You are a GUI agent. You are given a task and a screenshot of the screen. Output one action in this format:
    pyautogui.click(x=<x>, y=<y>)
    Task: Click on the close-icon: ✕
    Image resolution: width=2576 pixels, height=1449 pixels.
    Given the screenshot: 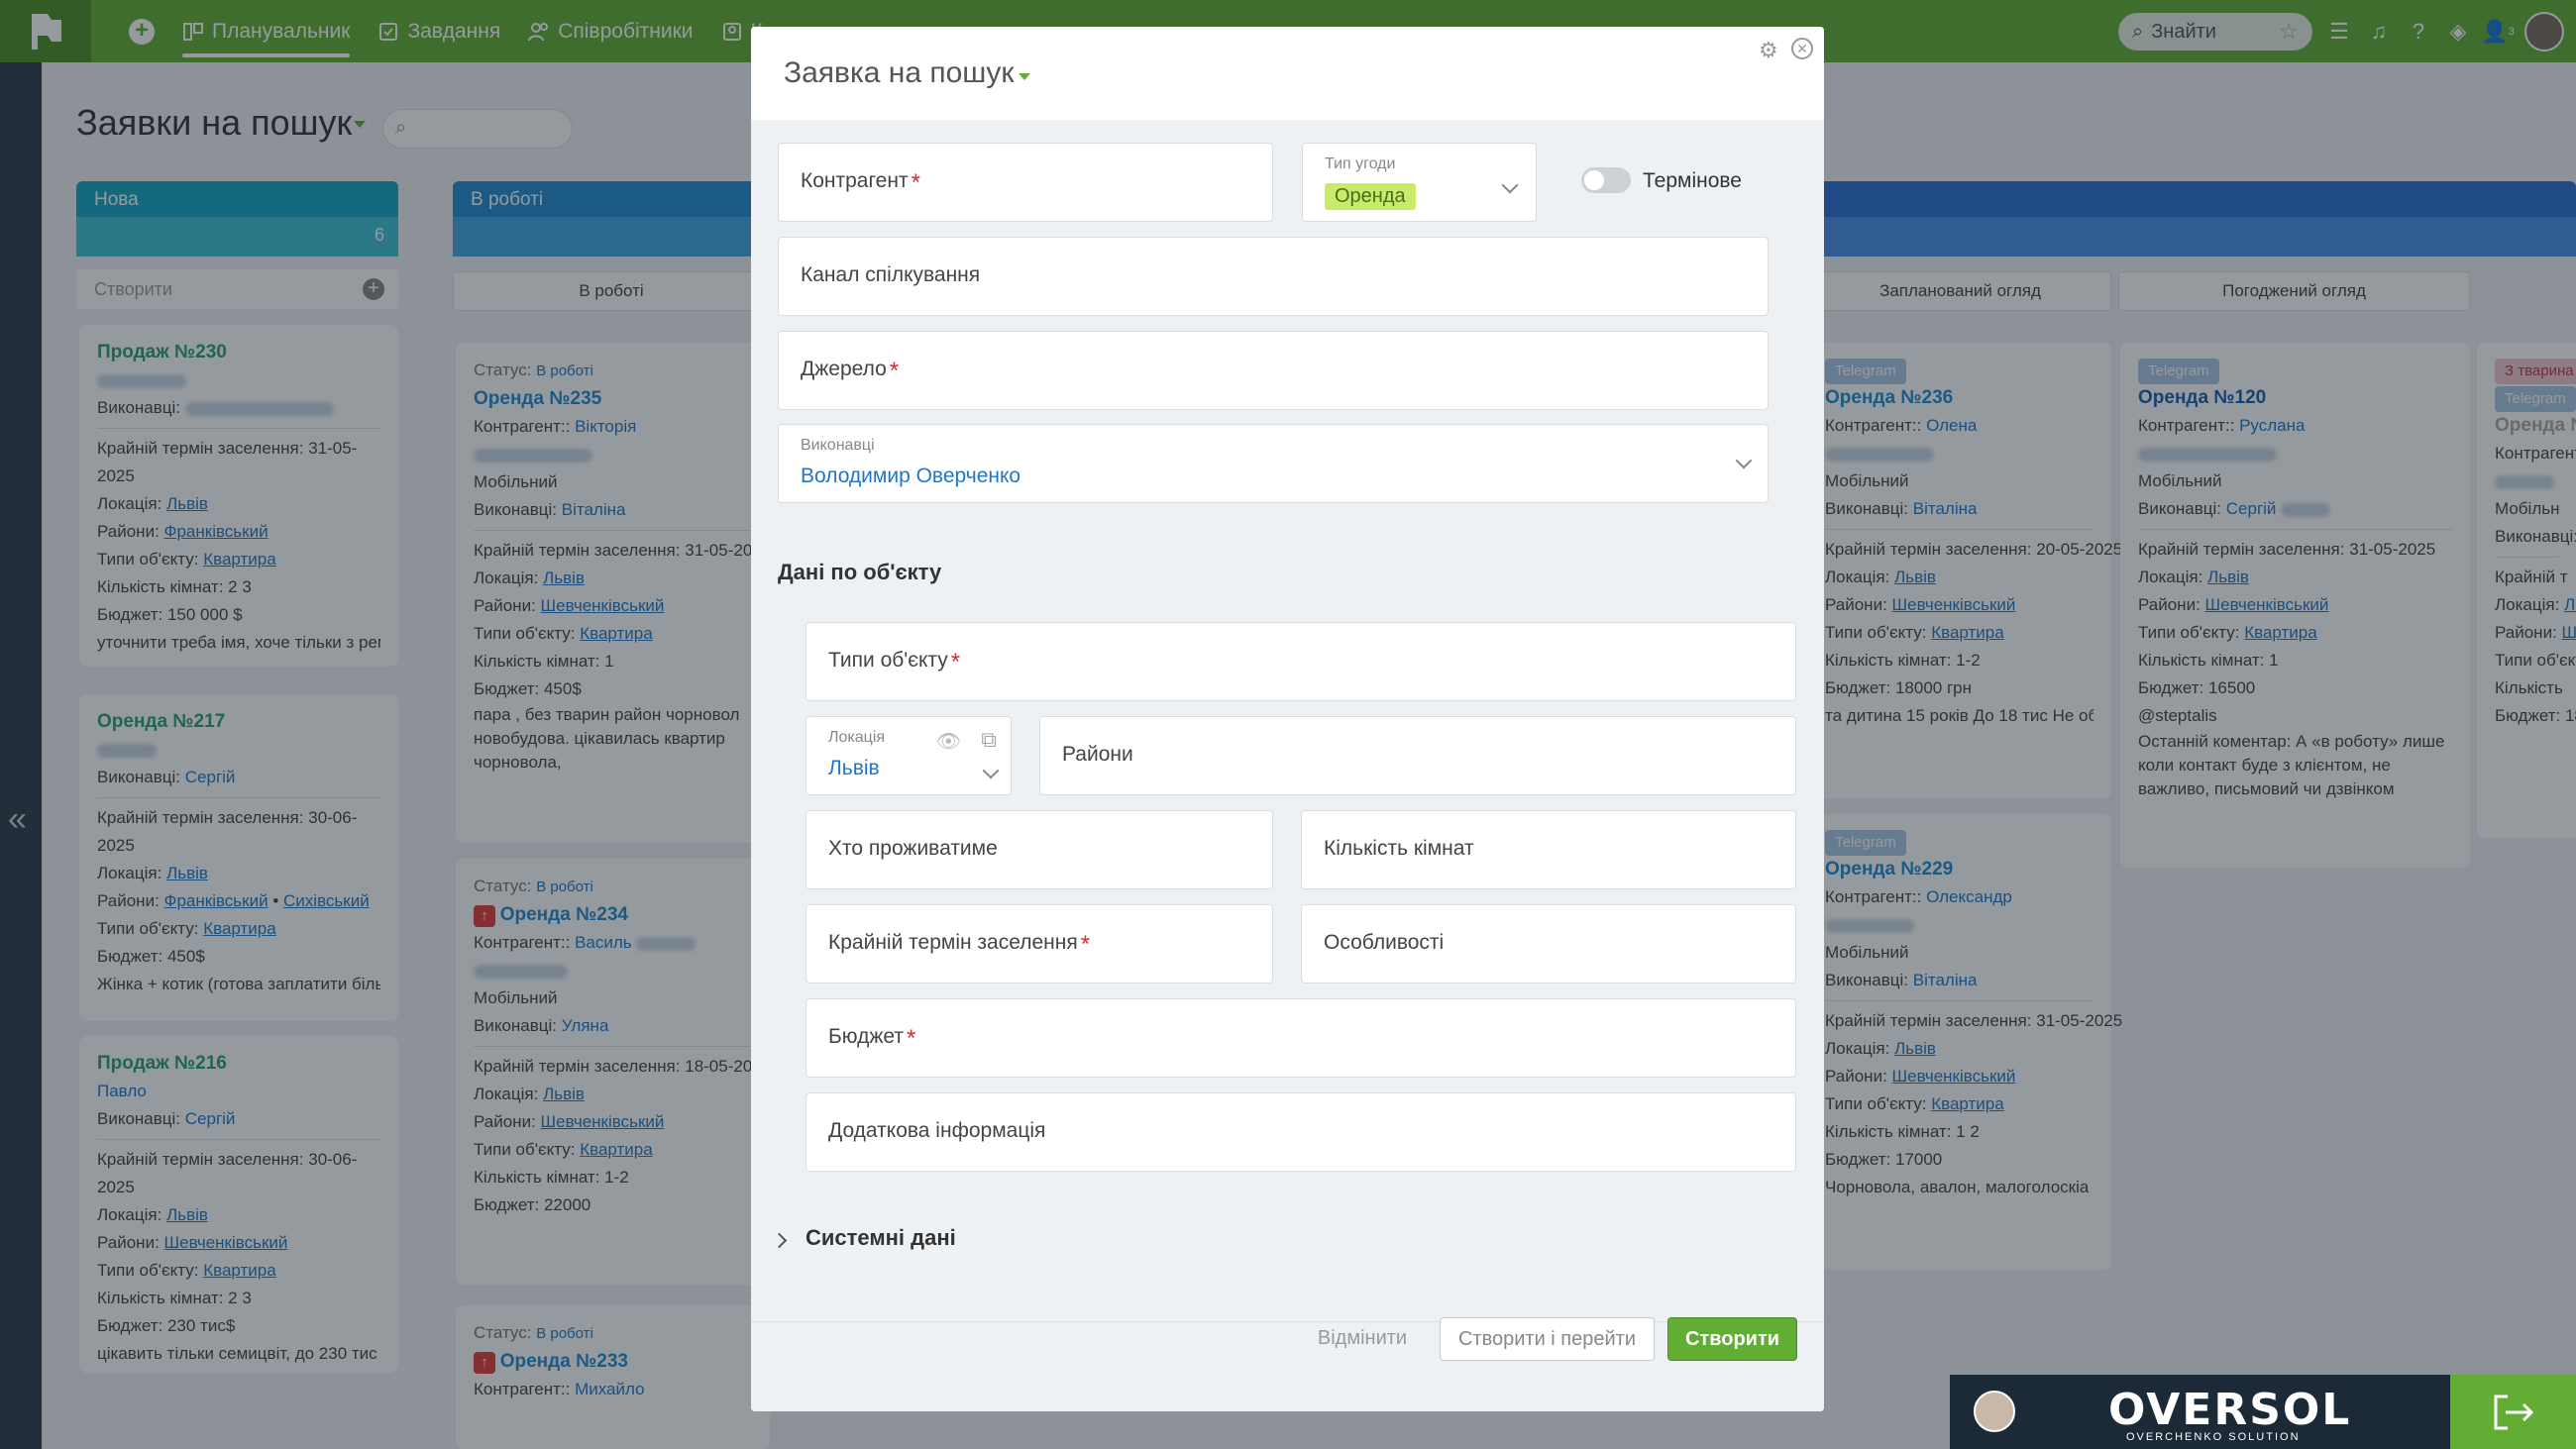 What is the action you would take?
    pyautogui.click(x=1802, y=48)
    